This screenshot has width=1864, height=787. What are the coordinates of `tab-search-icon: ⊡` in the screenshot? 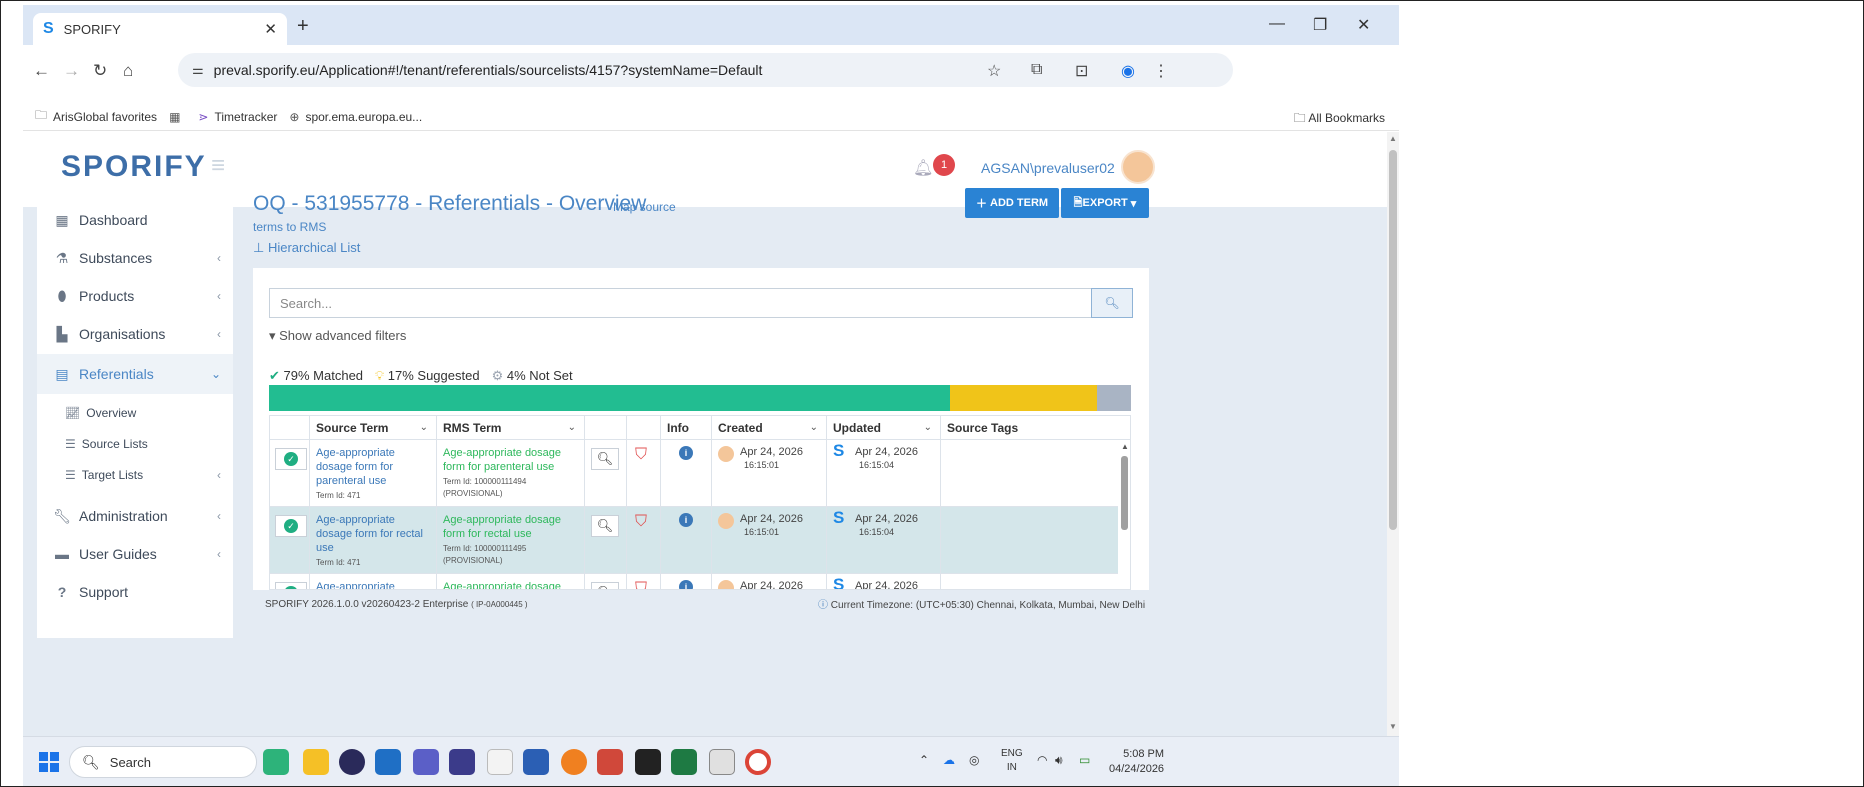 It's located at (1081, 71).